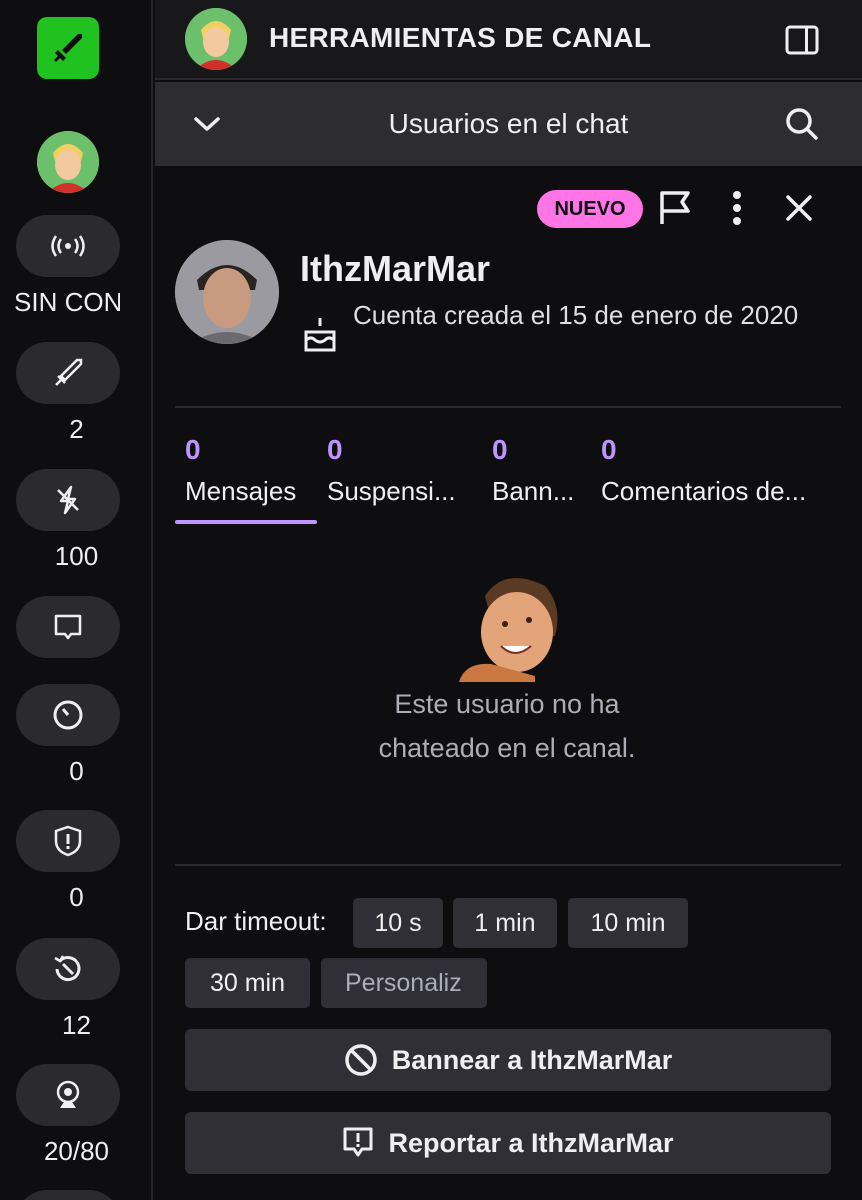 The width and height of the screenshot is (862, 1200). I want to click on chat-button, so click(68, 627).